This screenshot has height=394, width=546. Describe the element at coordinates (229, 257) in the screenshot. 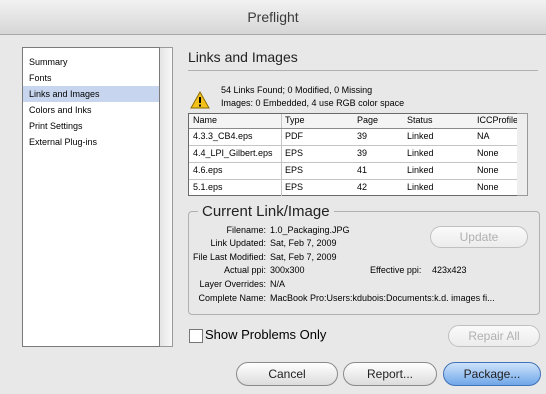

I see `file-modified-label: File Last Modified:` at that location.